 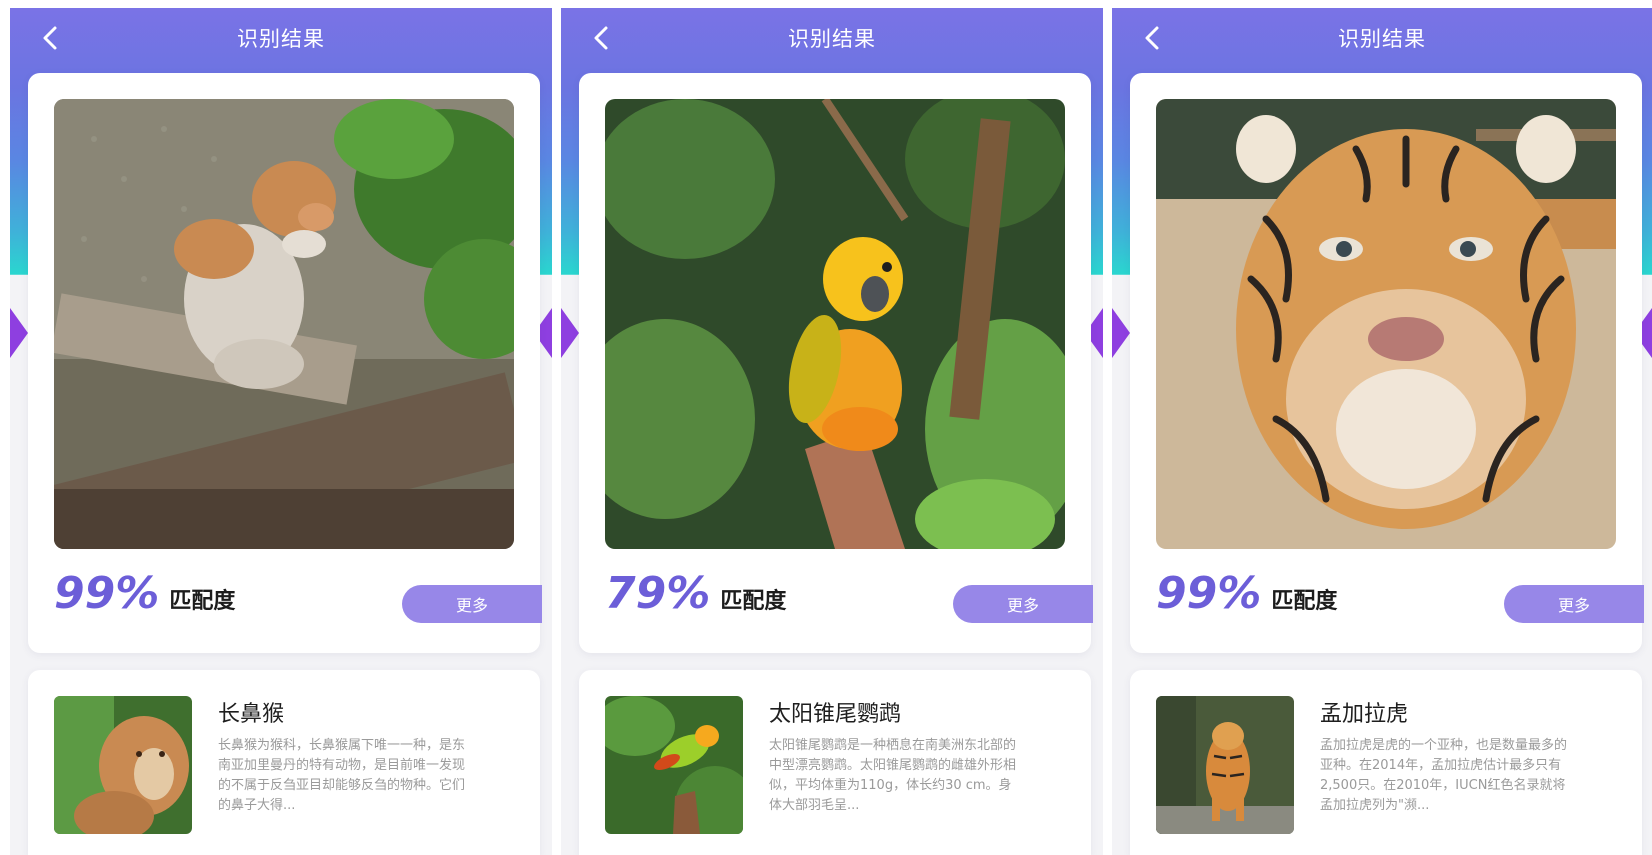 I want to click on monkey-photo-illustration, so click(x=284, y=324).